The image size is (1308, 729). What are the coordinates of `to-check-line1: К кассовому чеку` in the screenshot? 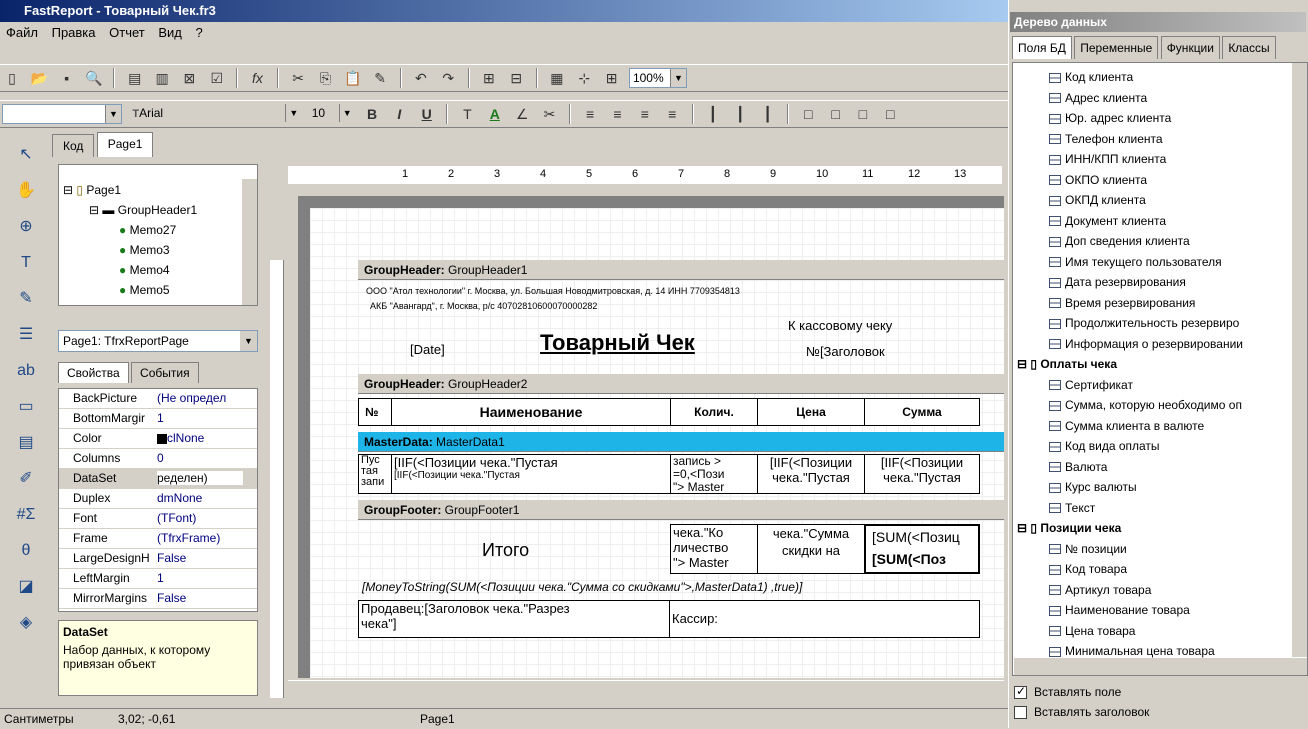 It's located at (840, 325).